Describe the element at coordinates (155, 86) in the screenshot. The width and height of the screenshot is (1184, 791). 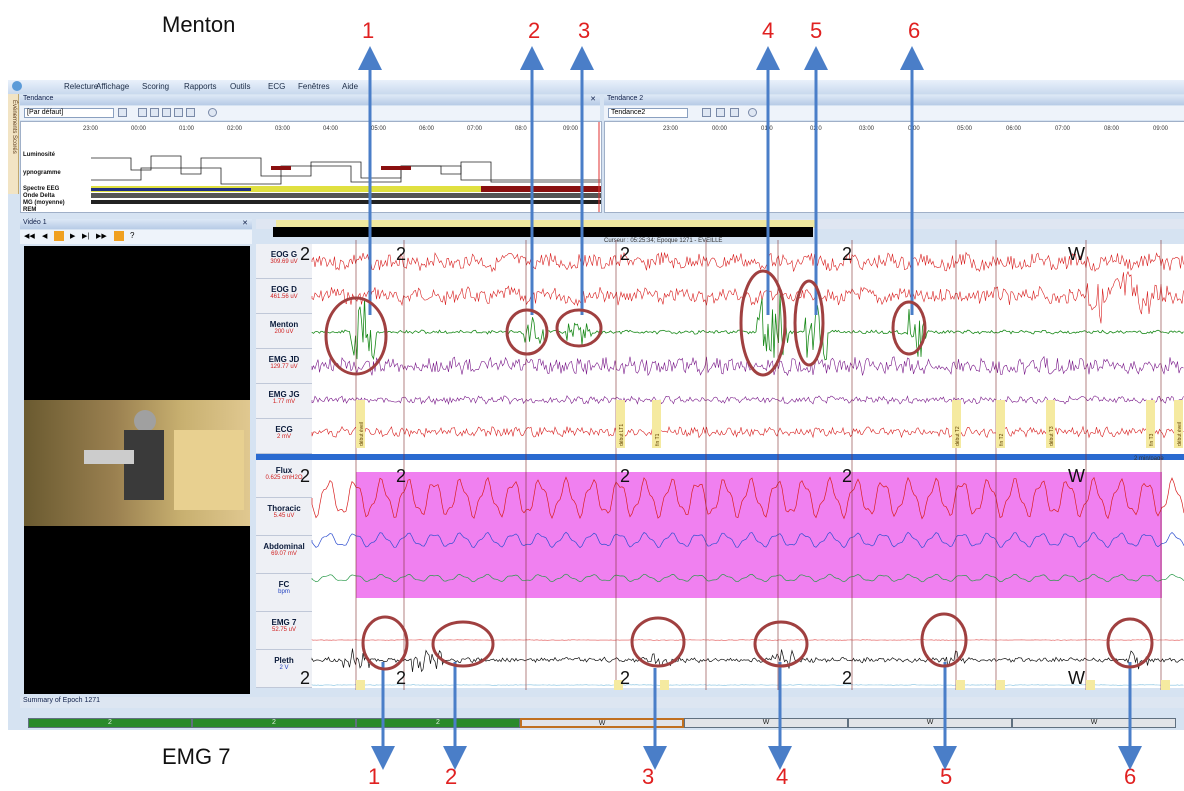
I see `menu-scoring: Scoring` at that location.